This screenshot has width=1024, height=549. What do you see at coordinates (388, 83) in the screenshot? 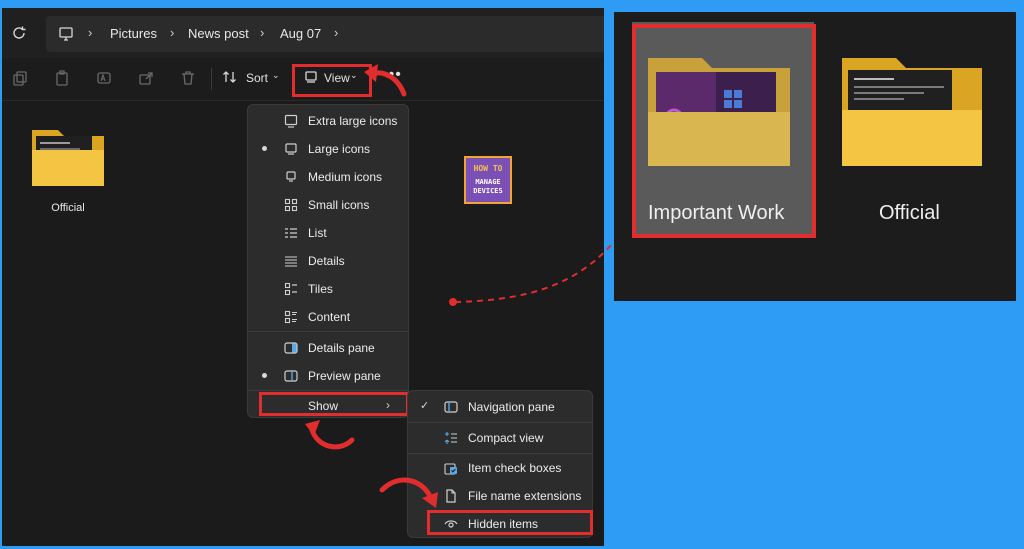
I see `curved-arrow-view` at bounding box center [388, 83].